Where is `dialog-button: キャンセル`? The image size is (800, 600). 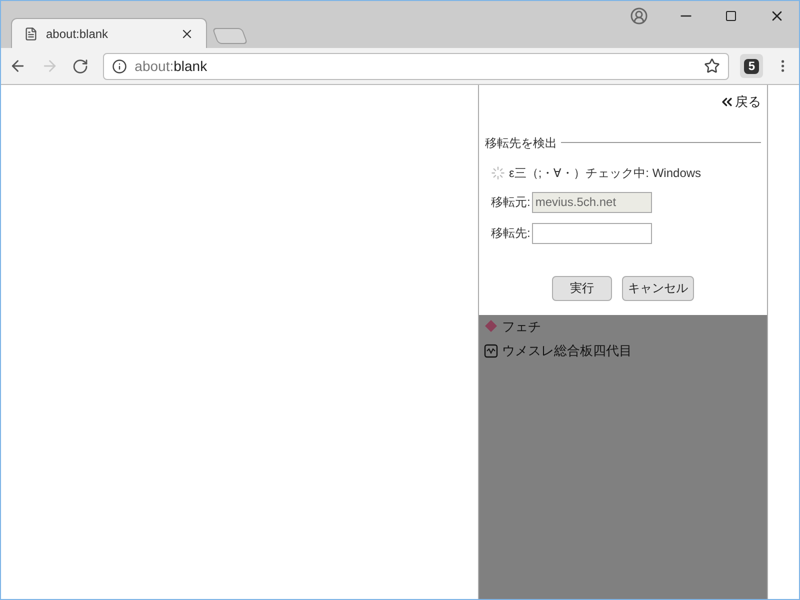 dialog-button: キャンセル is located at coordinates (658, 288).